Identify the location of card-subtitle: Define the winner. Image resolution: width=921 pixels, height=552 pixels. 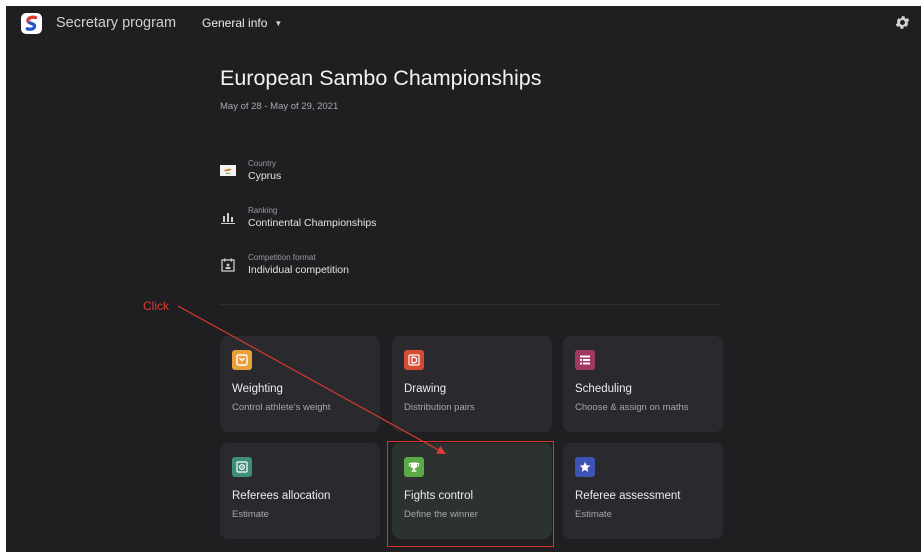
(441, 514).